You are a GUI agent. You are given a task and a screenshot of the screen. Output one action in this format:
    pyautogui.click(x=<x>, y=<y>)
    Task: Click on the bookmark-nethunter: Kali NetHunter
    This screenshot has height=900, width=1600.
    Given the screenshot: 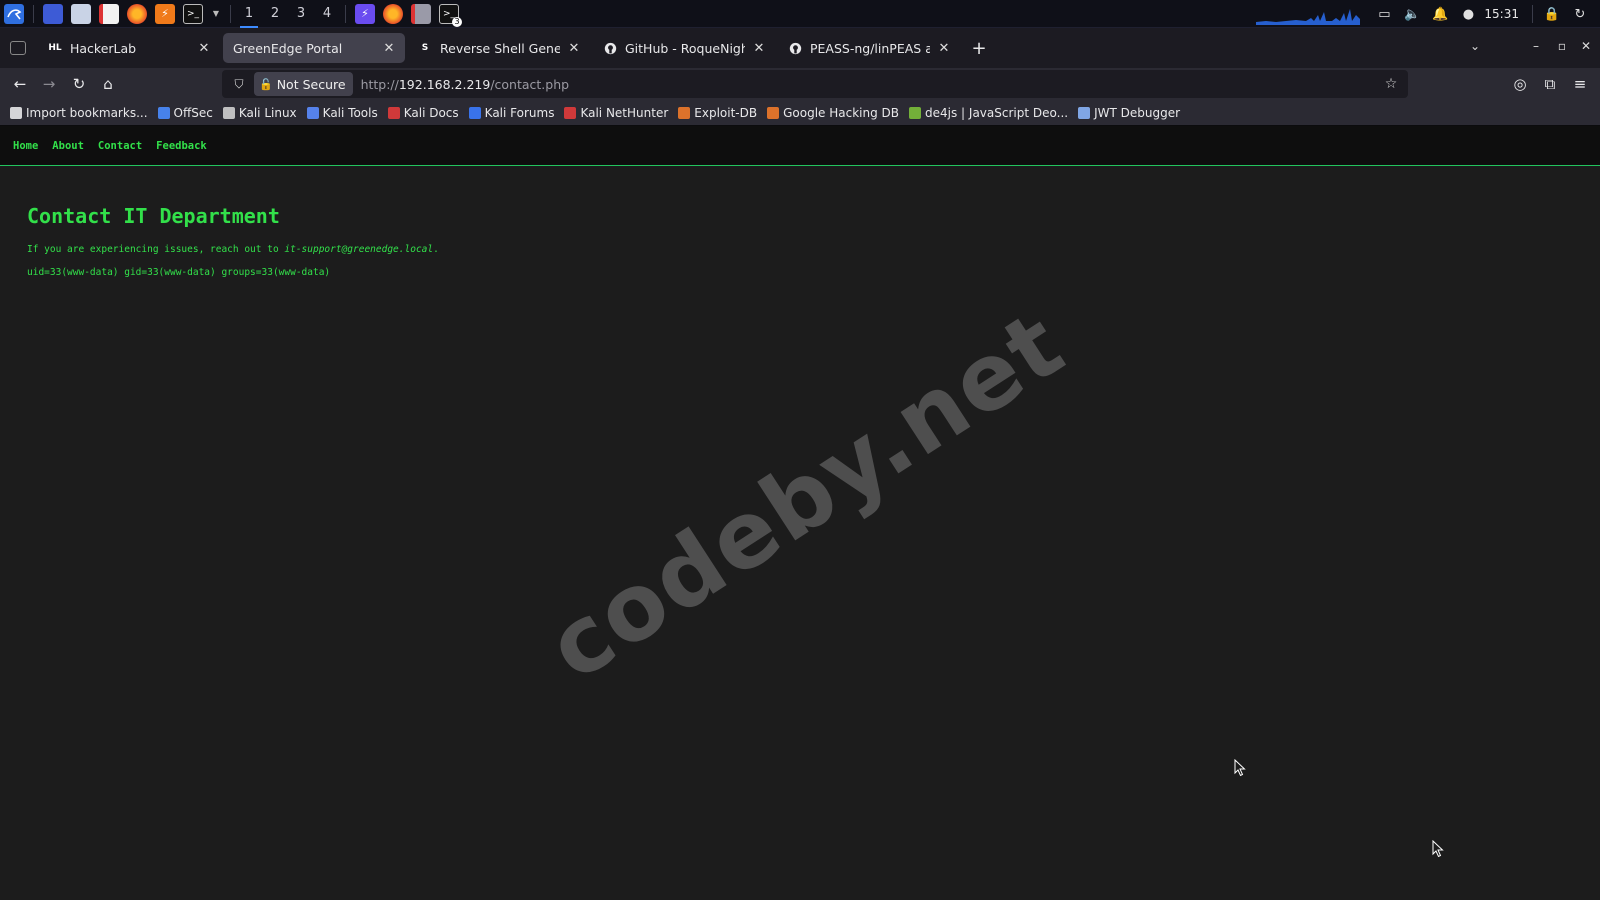 What is the action you would take?
    pyautogui.click(x=616, y=113)
    